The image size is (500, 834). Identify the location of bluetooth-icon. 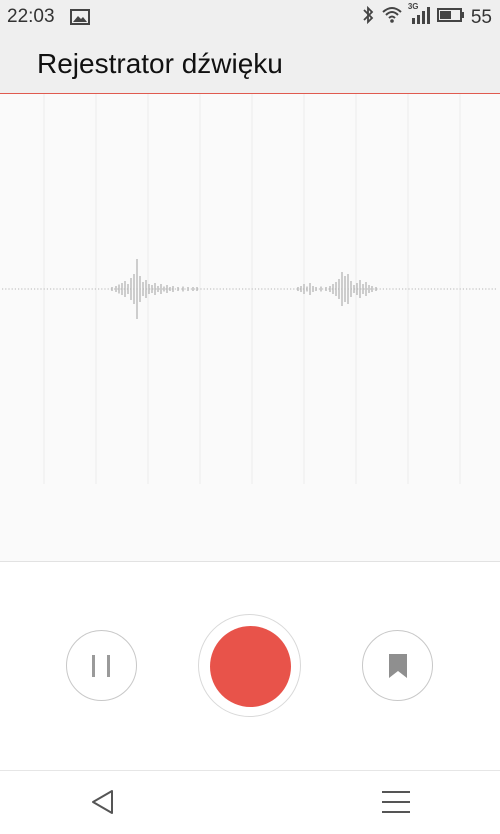
(368, 17).